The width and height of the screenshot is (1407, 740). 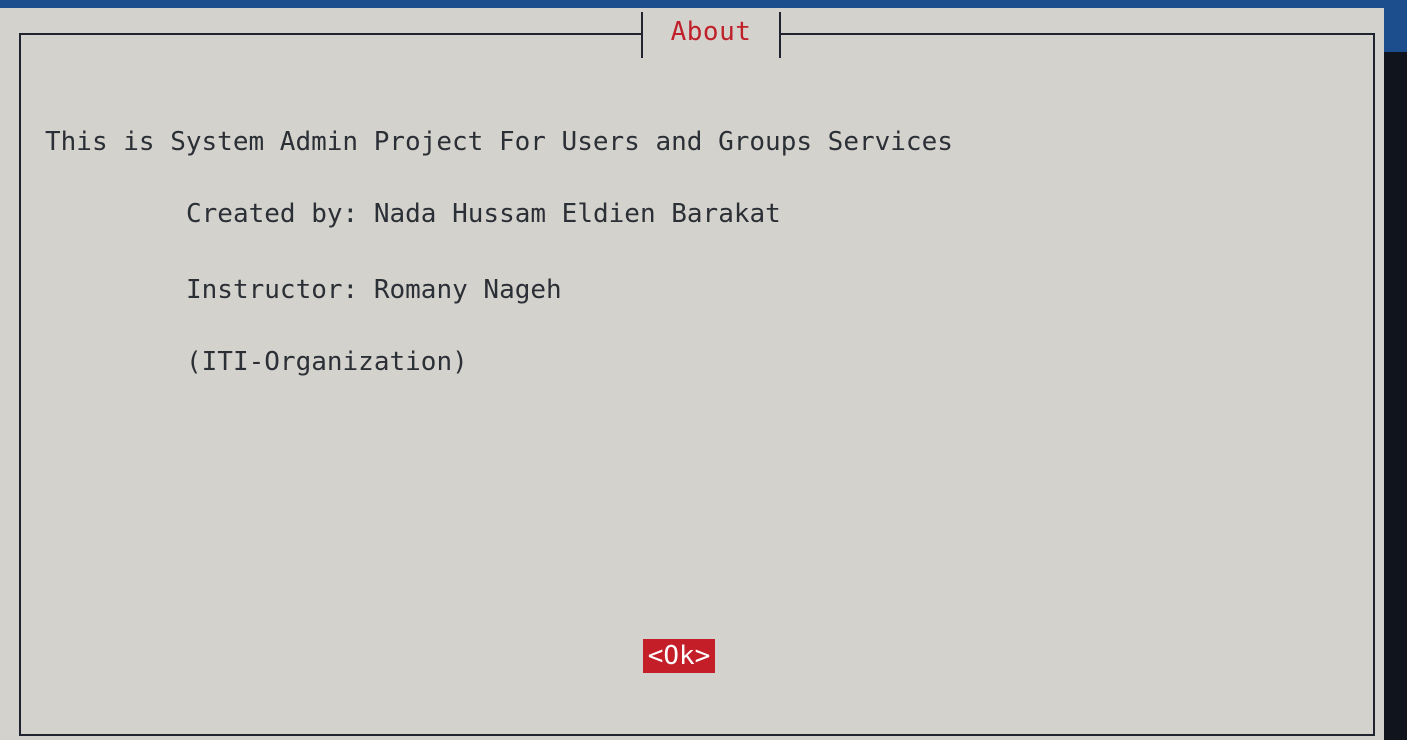 I want to click on ok-button: <Ok>, so click(x=679, y=656).